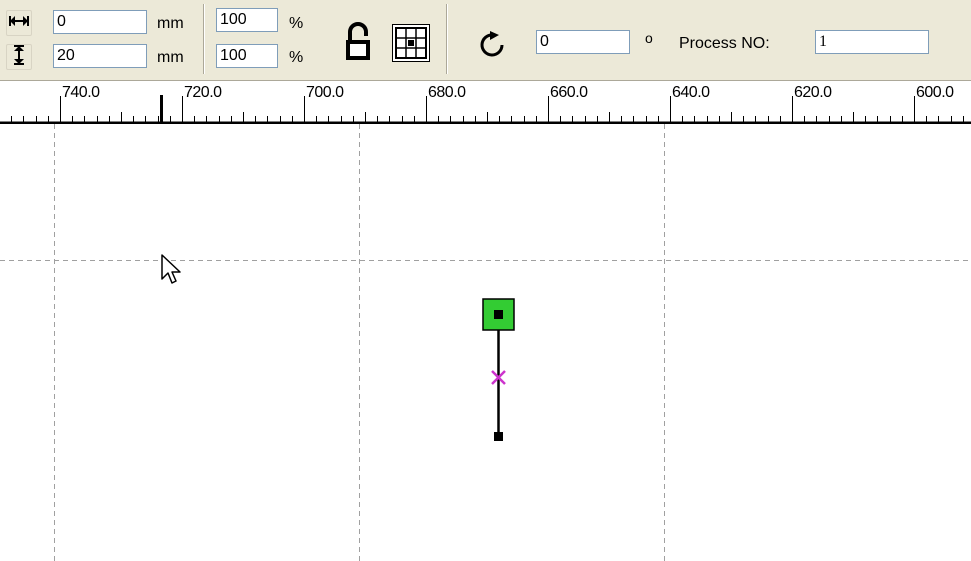 The width and height of the screenshot is (971, 561). What do you see at coordinates (170, 23) in the screenshot?
I see `width-unit-label: mm` at bounding box center [170, 23].